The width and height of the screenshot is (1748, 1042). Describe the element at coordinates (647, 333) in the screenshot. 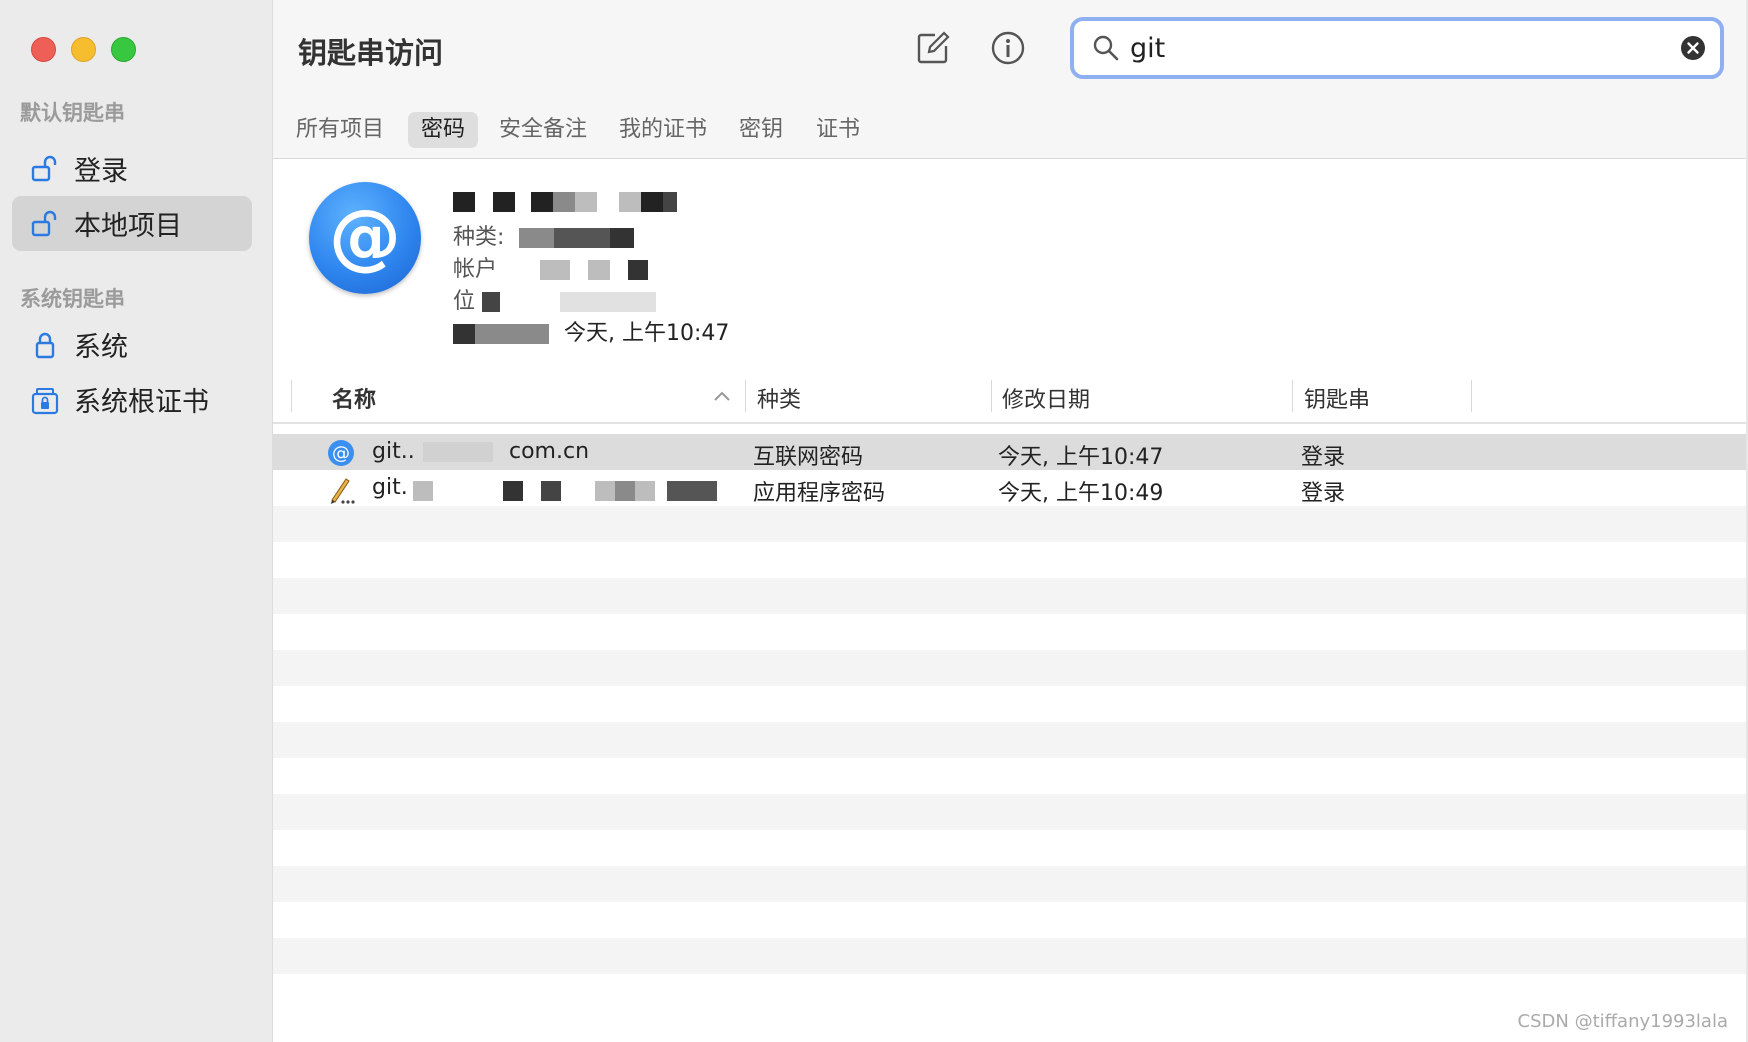

I see `detail-modified-value: 今天, 上午10:47` at that location.